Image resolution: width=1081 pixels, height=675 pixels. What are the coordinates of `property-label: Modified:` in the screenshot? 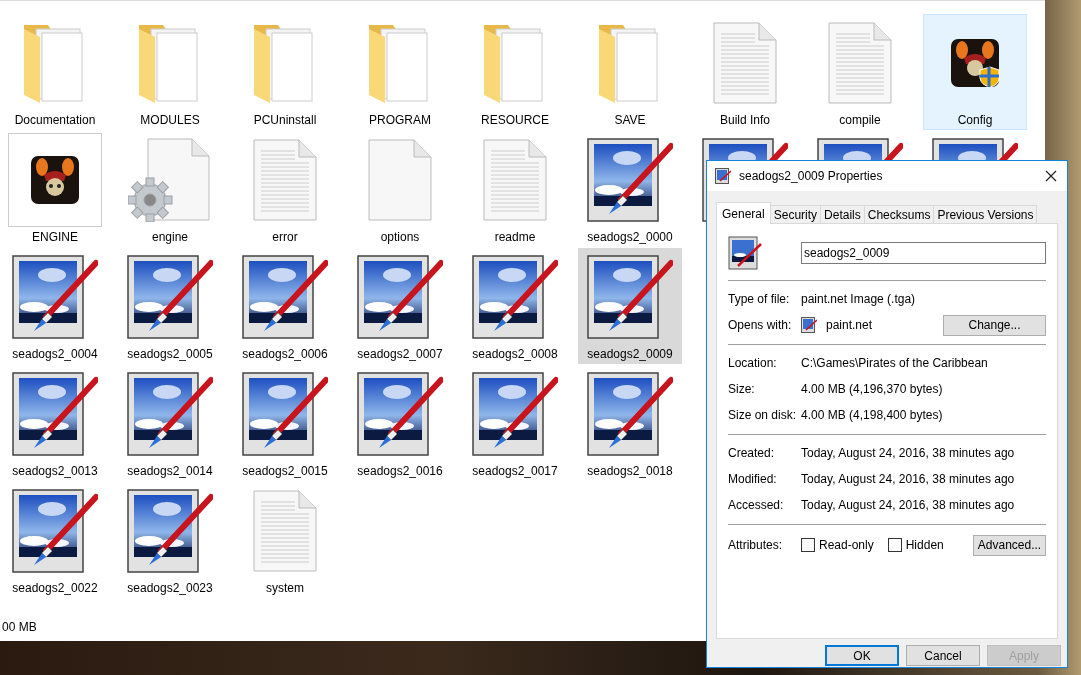 It's located at (753, 479).